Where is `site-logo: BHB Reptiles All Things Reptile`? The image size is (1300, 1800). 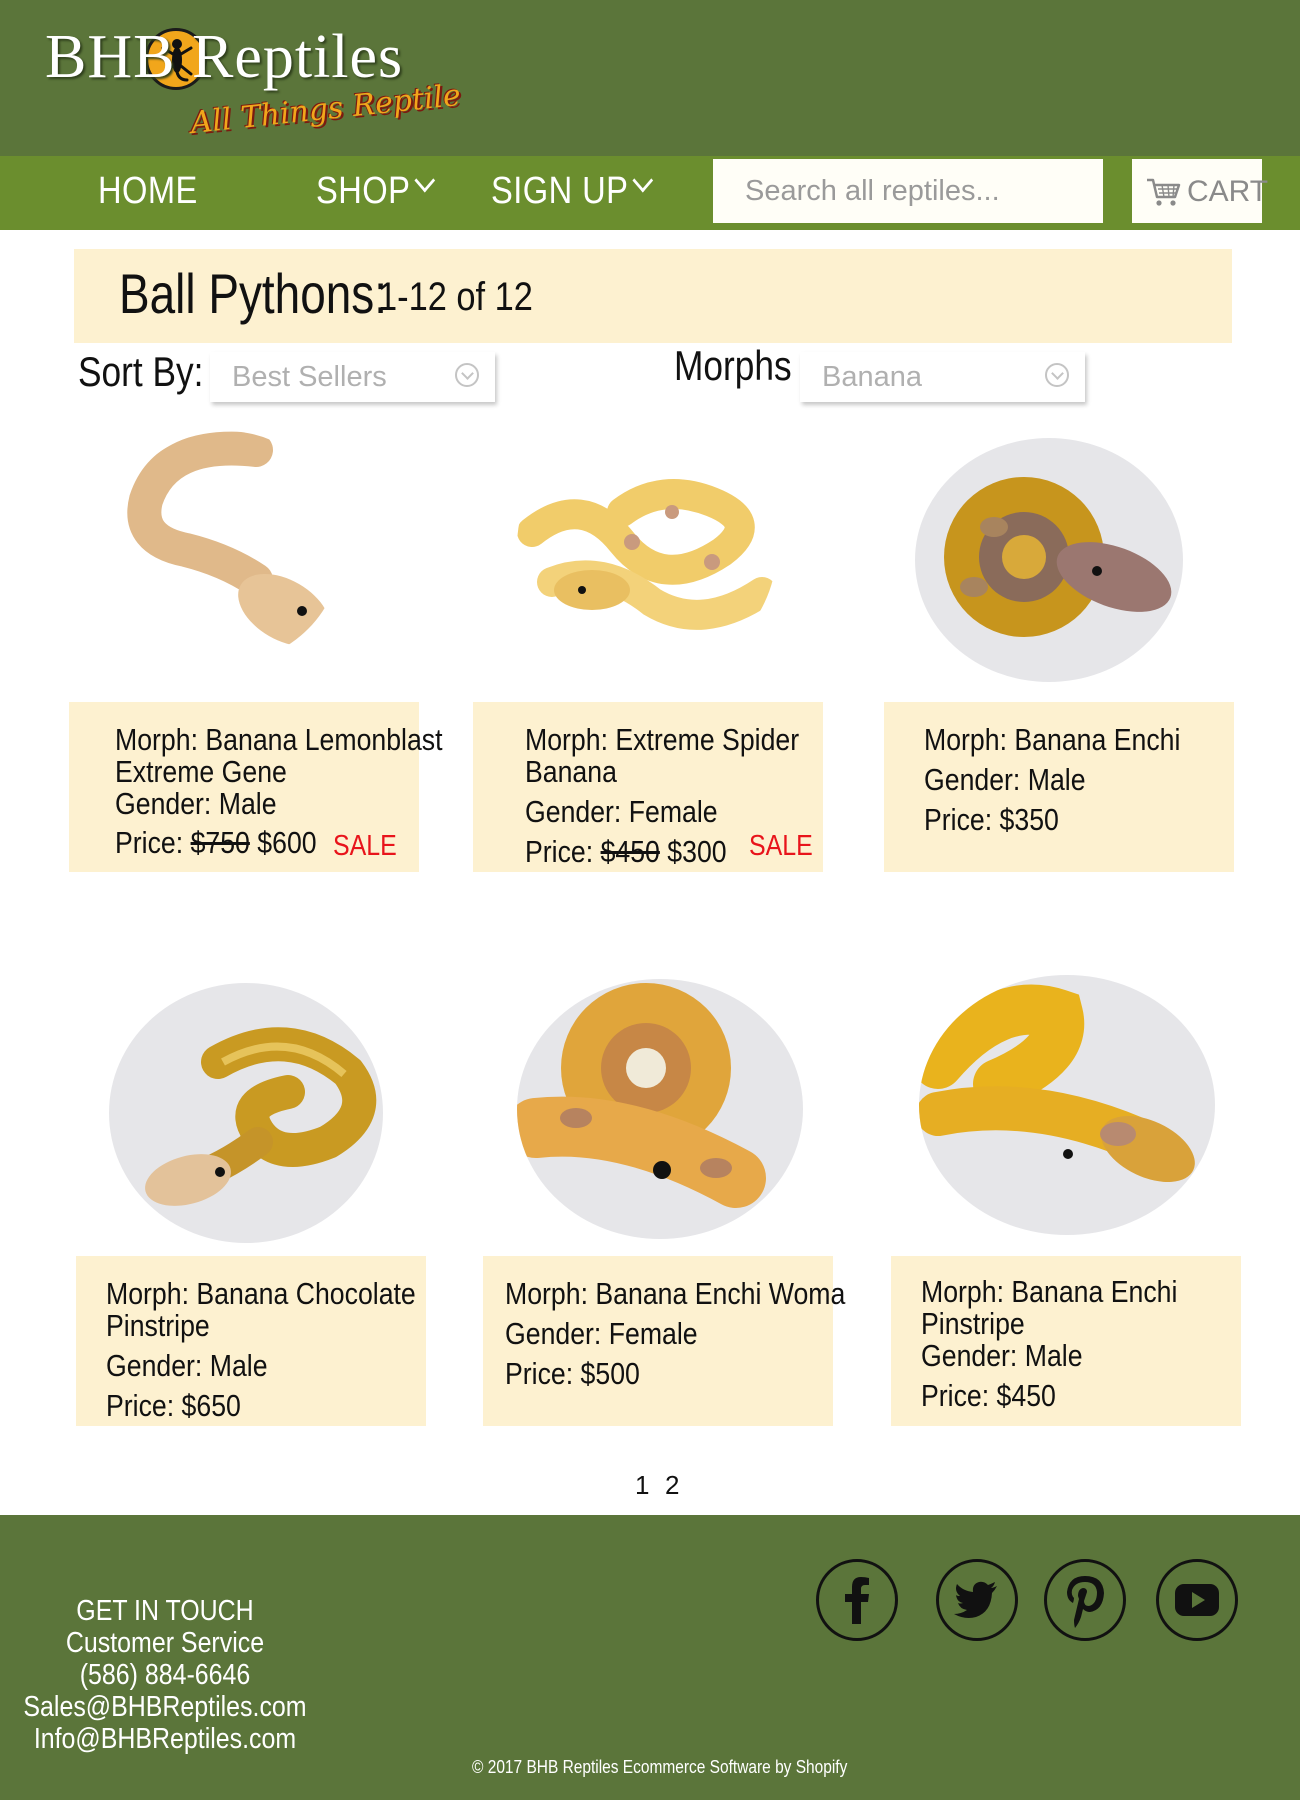
site-logo: BHB Reptiles All Things Reptile is located at coordinates (253, 82).